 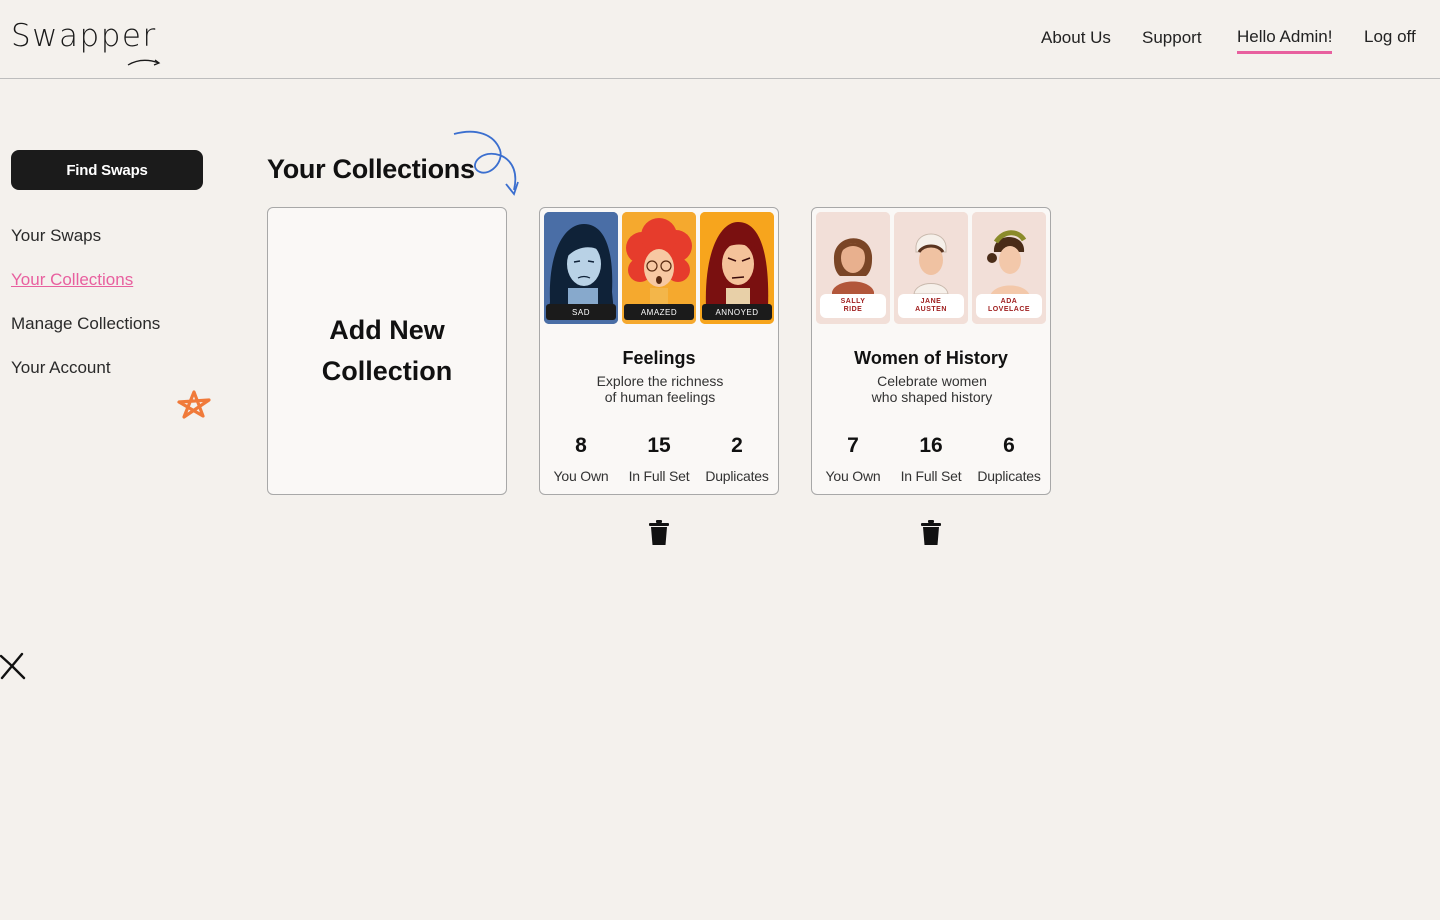 I want to click on thumb-name-line: AUSTEN, so click(x=931, y=309).